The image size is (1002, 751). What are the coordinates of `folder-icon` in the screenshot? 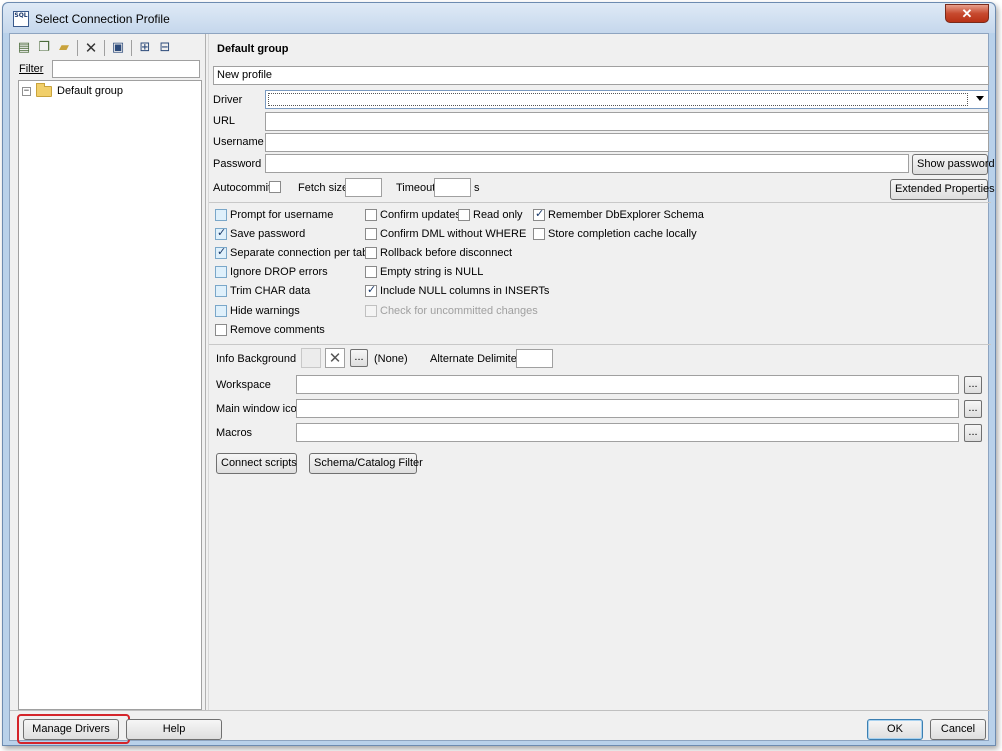 It's located at (44, 90).